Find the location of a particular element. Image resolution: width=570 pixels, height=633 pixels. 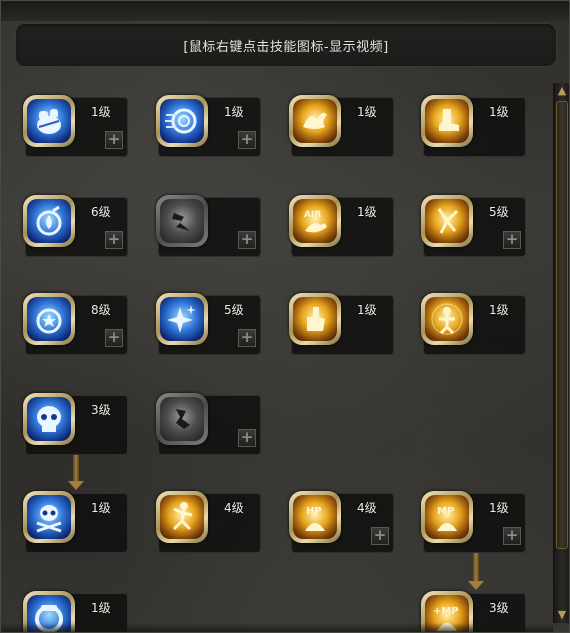

skill-slot: 4级 is located at coordinates (208, 522).